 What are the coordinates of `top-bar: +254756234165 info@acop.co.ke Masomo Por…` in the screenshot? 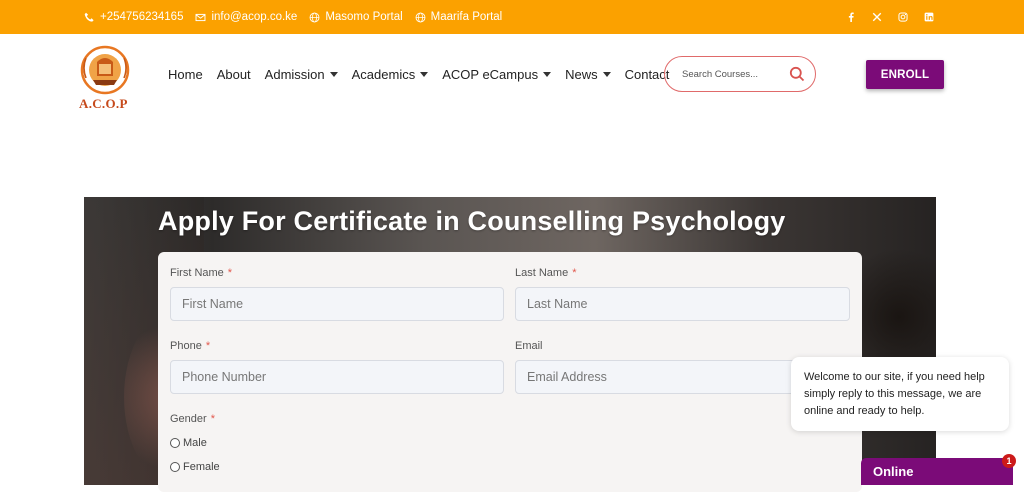 It's located at (512, 17).